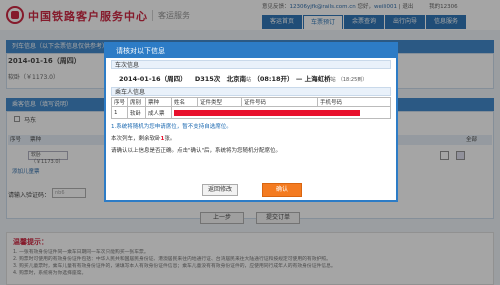 This screenshot has height=285, width=500. Describe the element at coordinates (119, 102) in the screenshot. I see `col-index: 序号` at that location.